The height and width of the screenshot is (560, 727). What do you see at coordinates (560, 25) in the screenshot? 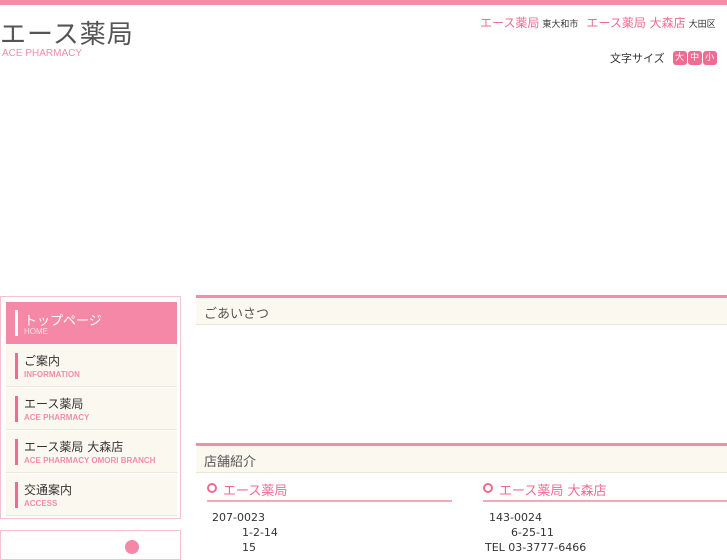
I see `header-store-city: 東大和市` at bounding box center [560, 25].